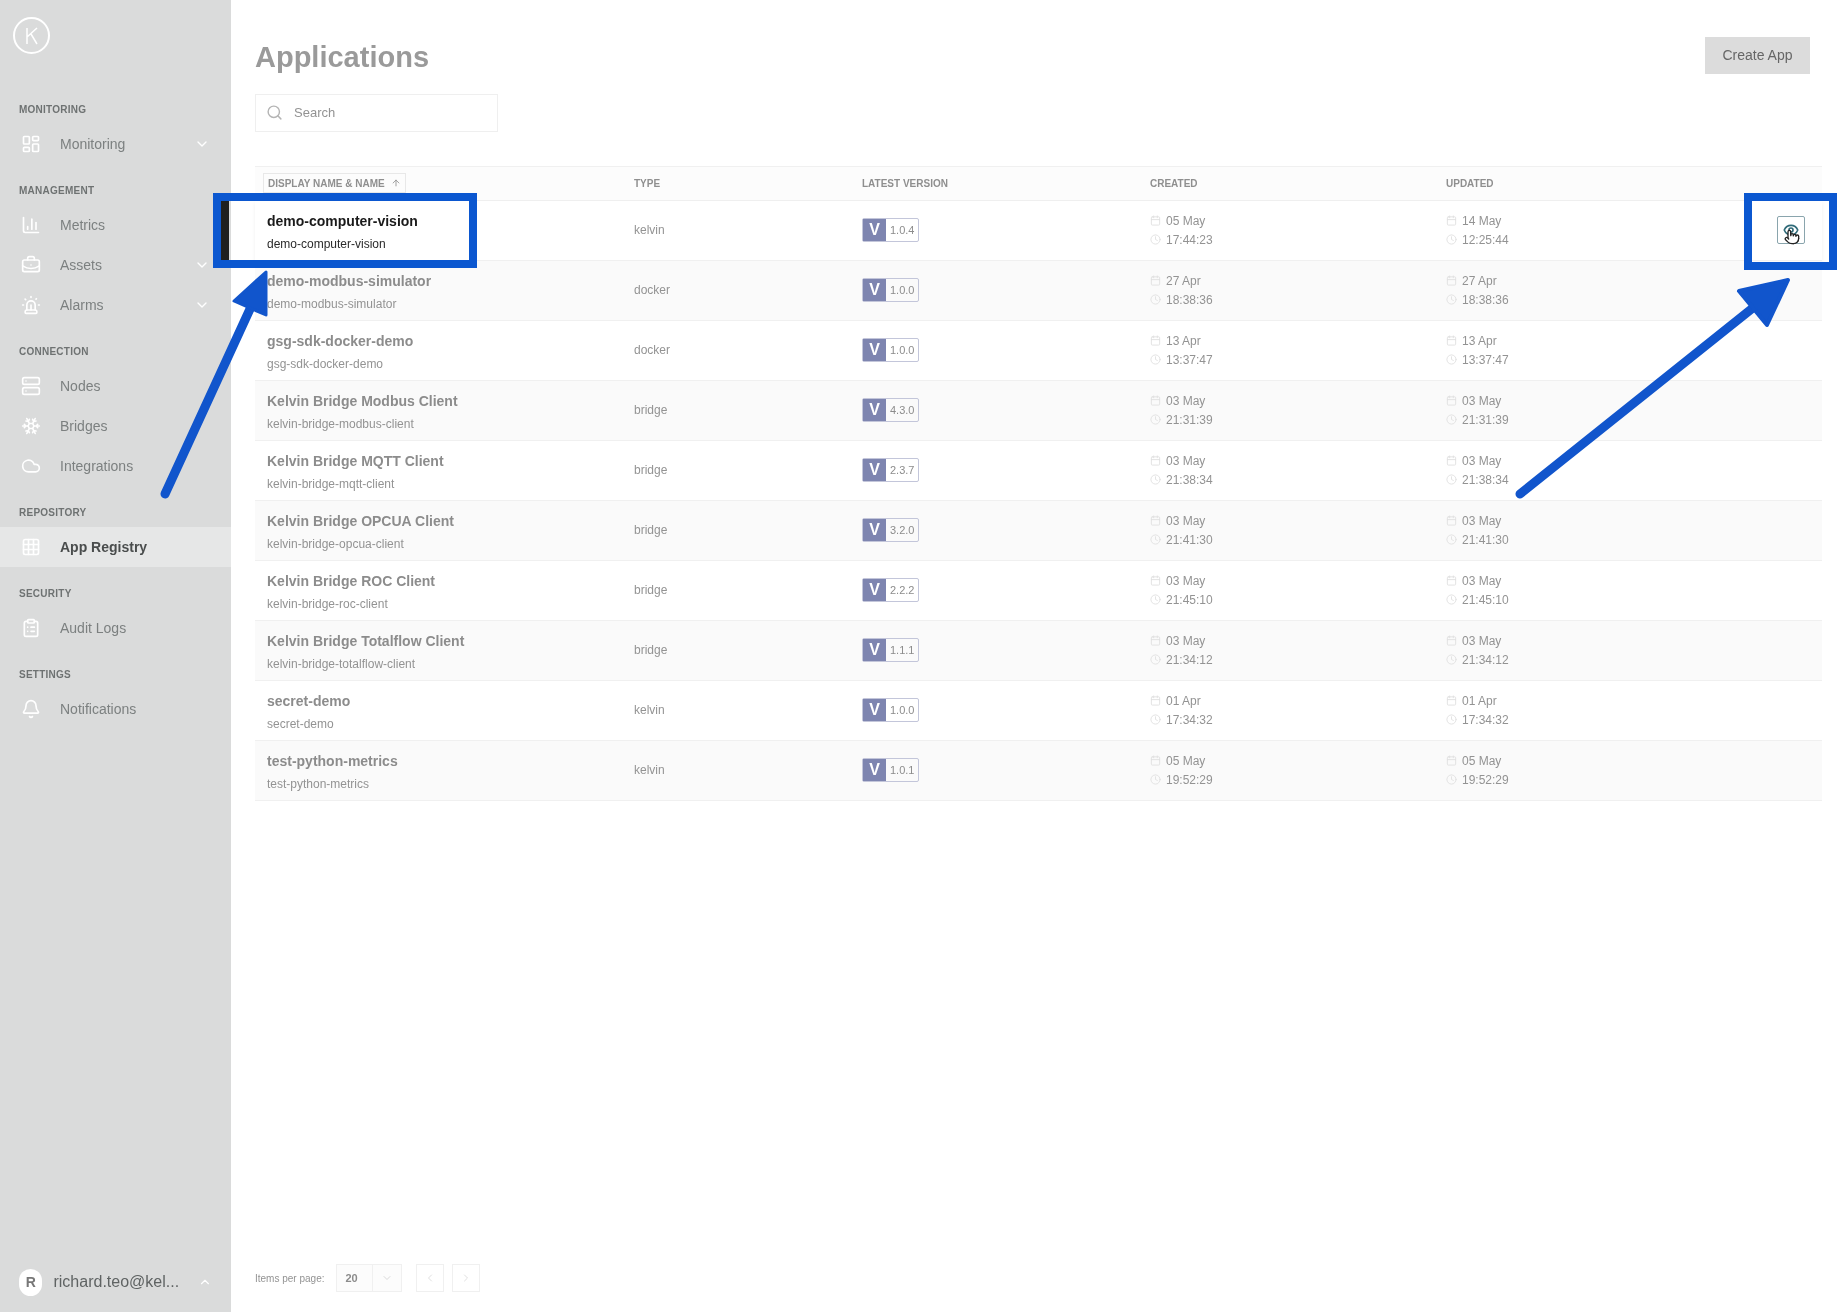  I want to click on time-text: 13:37:47, so click(1485, 360).